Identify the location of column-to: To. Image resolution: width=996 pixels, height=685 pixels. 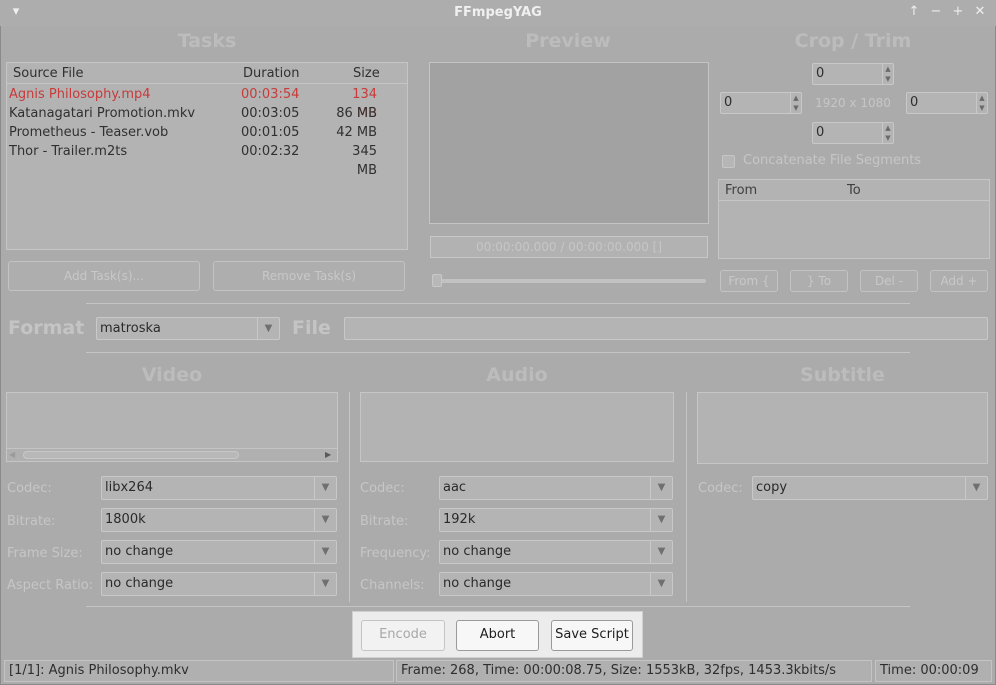
(854, 190).